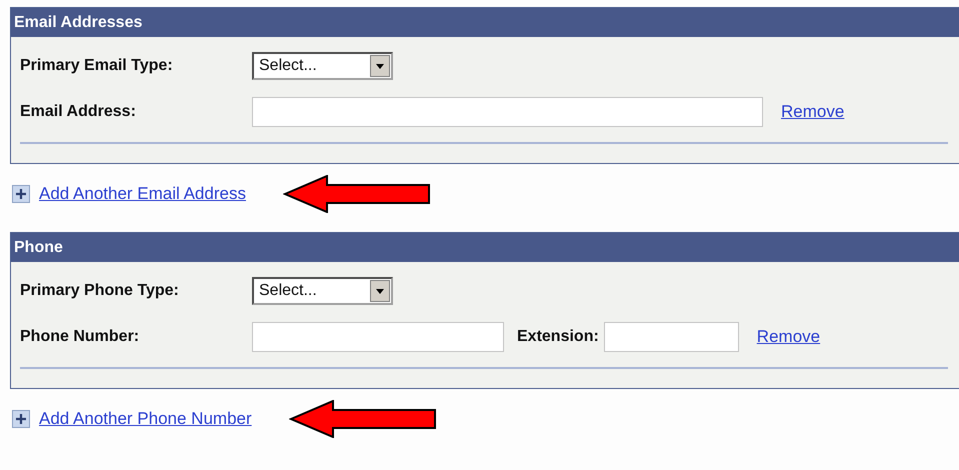 The width and height of the screenshot is (959, 470). Describe the element at coordinates (558, 337) in the screenshot. I see `field-label: Extension:` at that location.